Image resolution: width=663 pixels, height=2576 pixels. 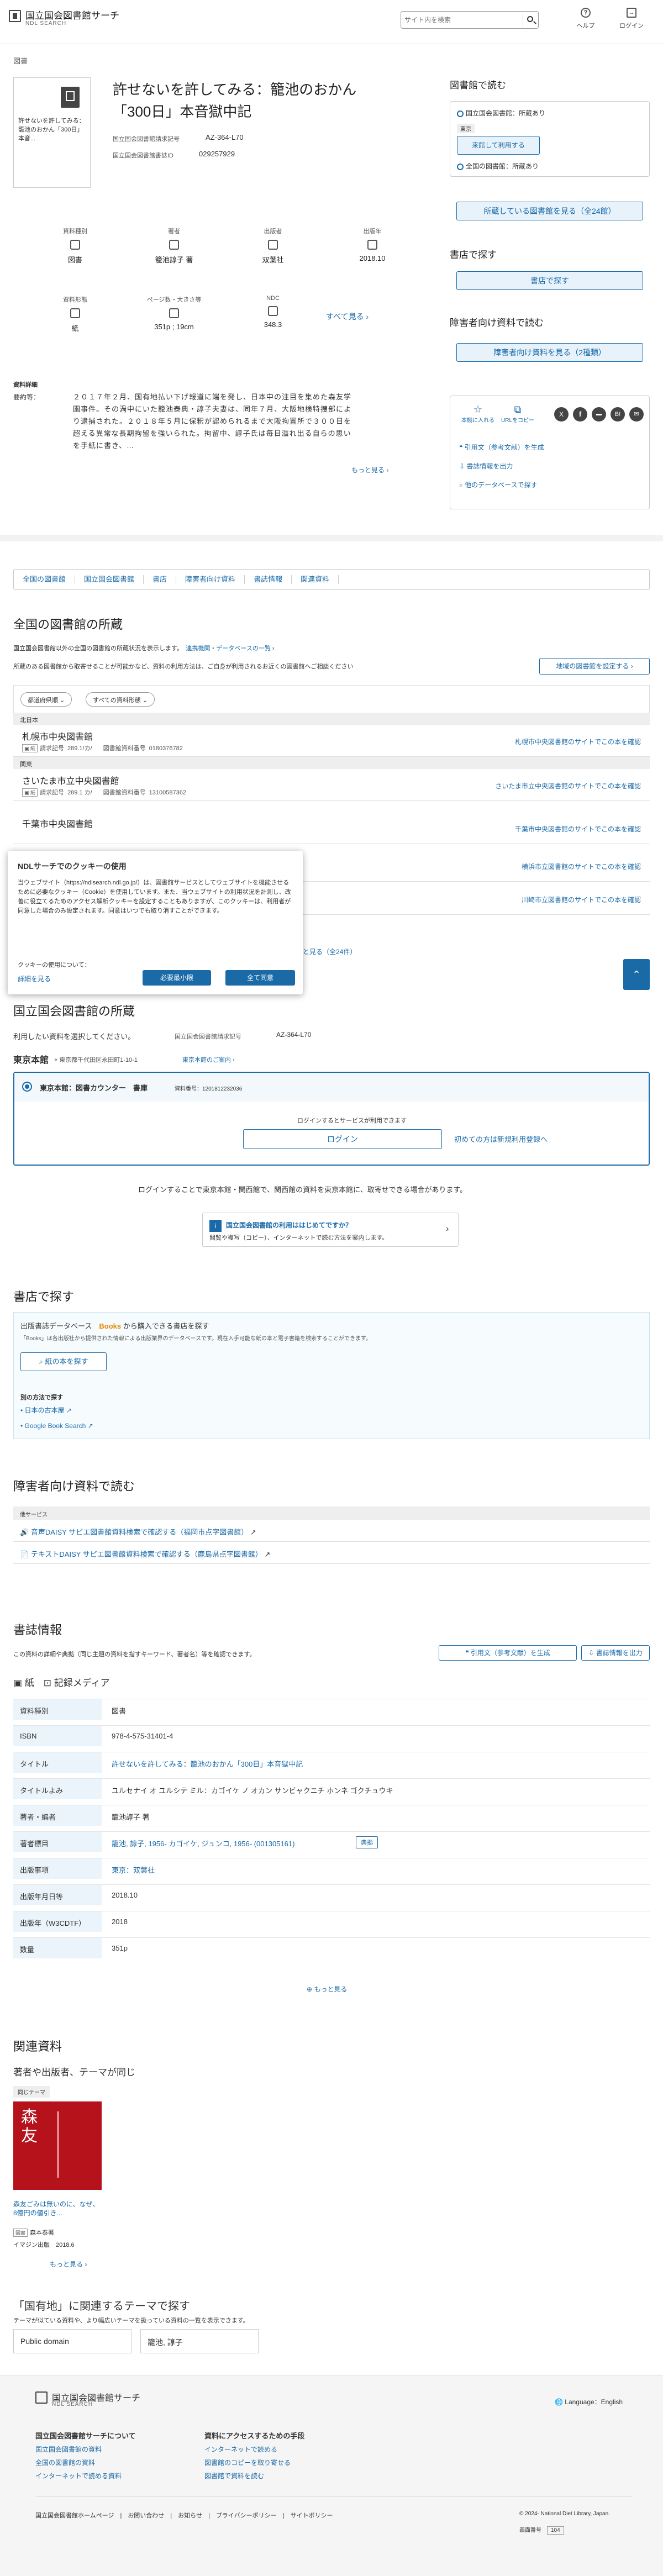 I want to click on section-tab: 関連資料, so click(x=315, y=579).